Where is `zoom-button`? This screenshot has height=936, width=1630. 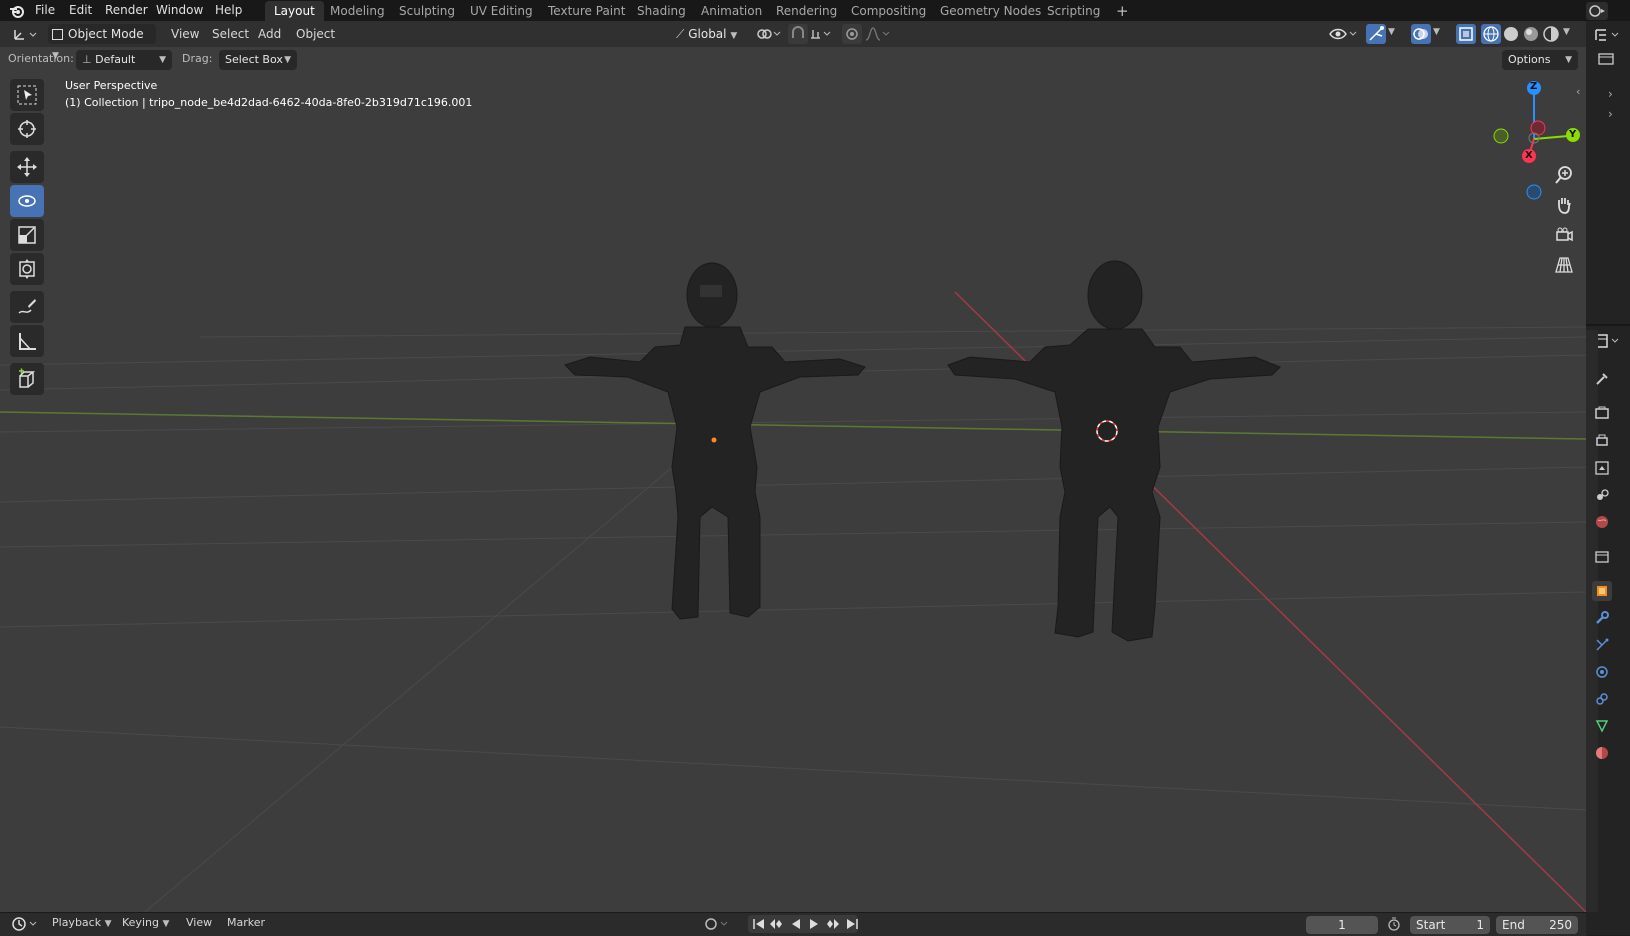 zoom-button is located at coordinates (1564, 175).